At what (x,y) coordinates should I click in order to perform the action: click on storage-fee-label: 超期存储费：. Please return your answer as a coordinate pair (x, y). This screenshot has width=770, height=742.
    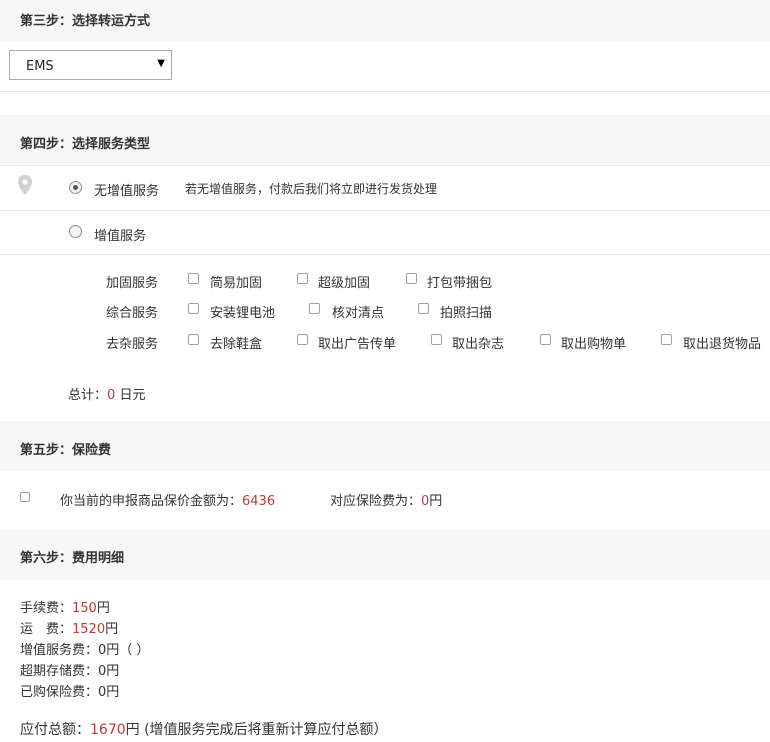
    Looking at the image, I should click on (59, 671).